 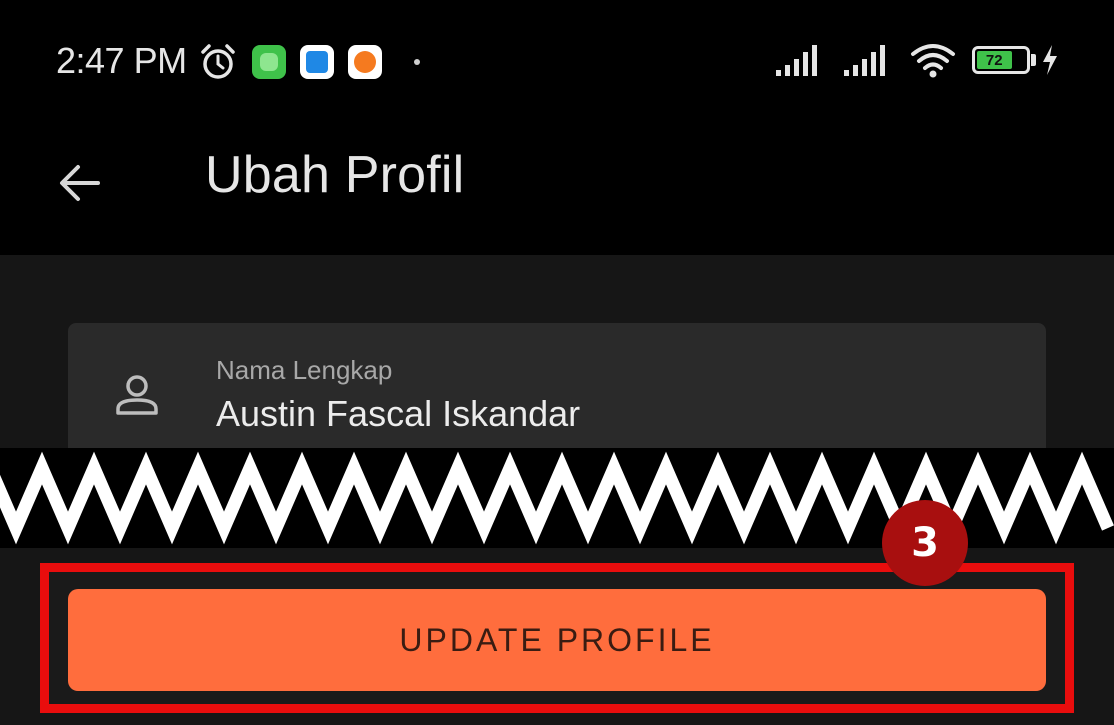 What do you see at coordinates (1016, 60) in the screenshot?
I see `battery-icon: 72` at bounding box center [1016, 60].